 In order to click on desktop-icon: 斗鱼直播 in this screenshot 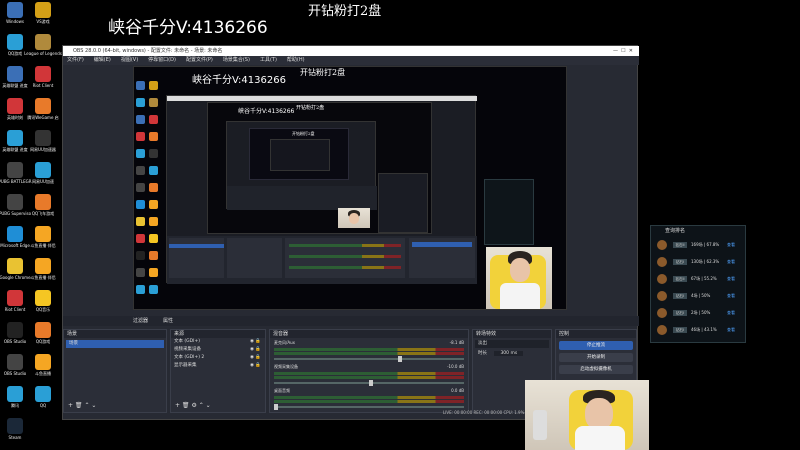, I will do `click(43, 365)`.